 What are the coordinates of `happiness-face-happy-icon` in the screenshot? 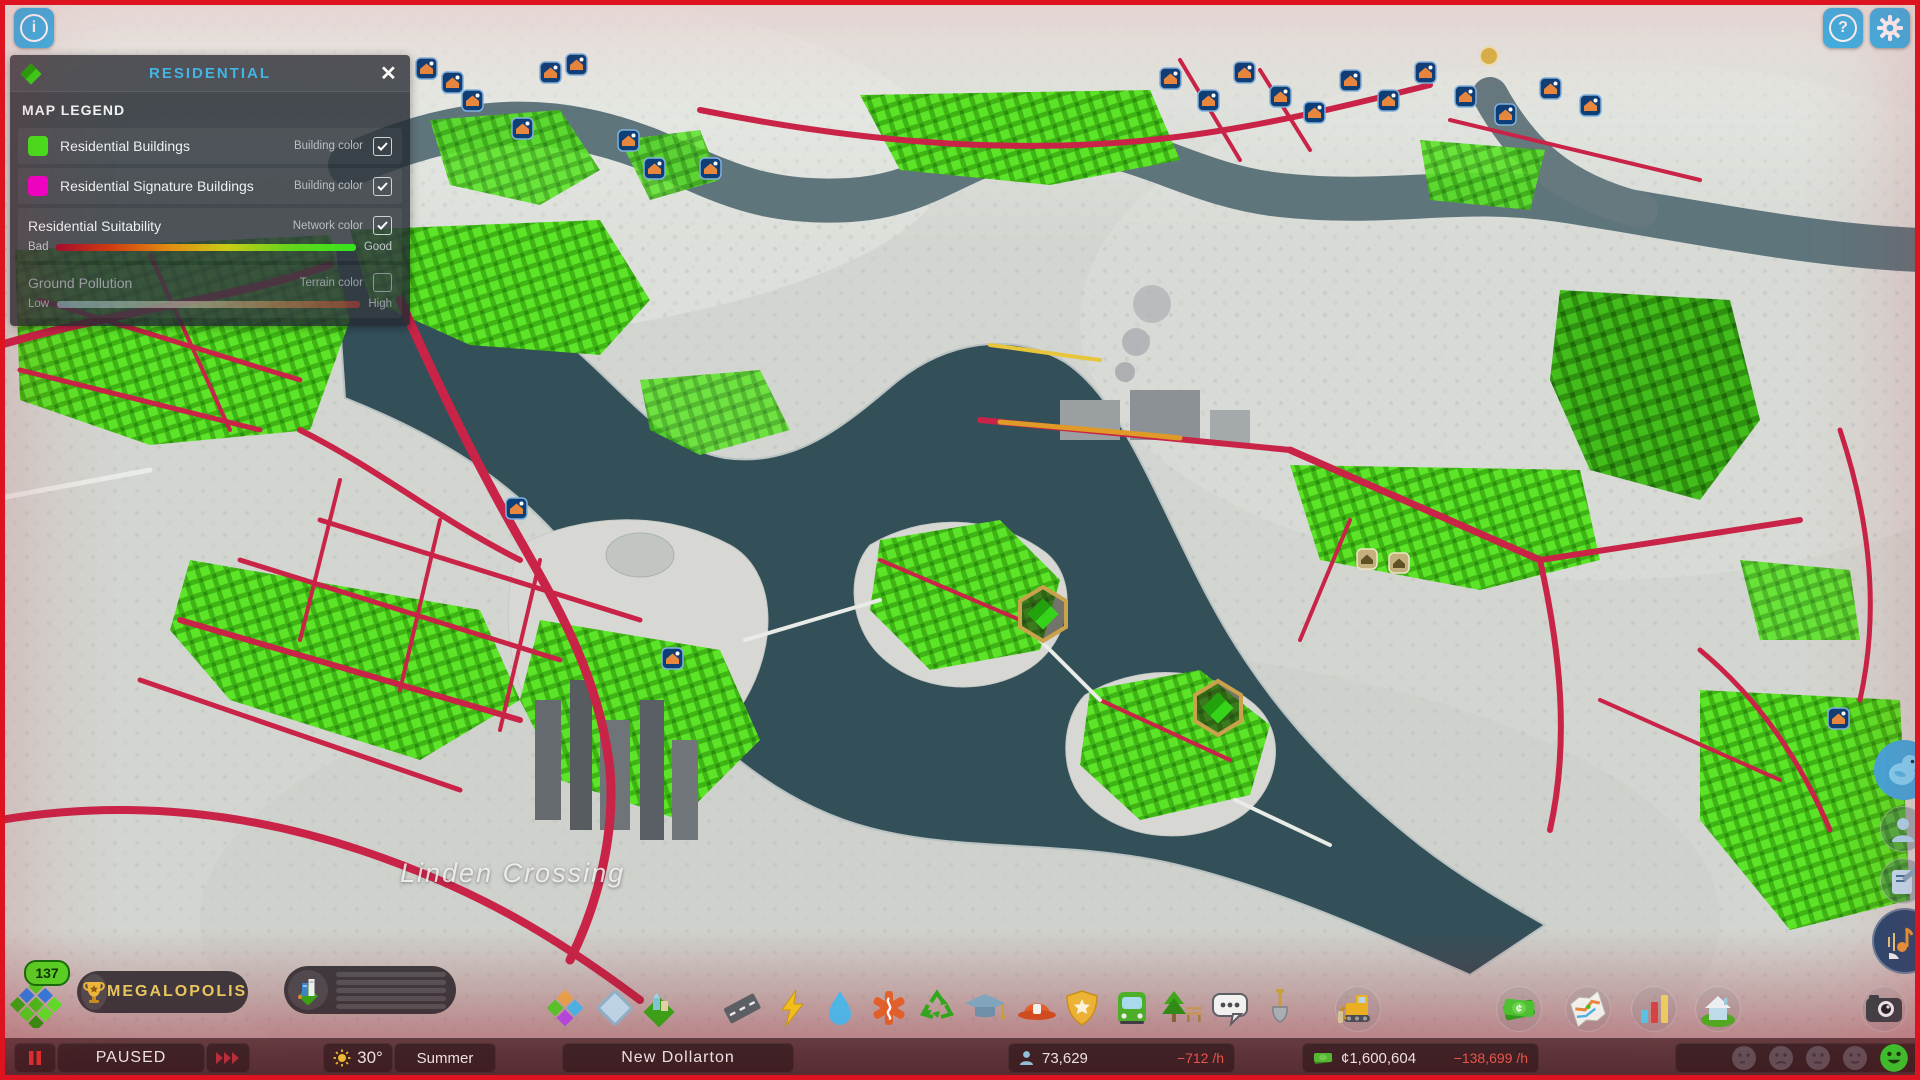 It's located at (1894, 1058).